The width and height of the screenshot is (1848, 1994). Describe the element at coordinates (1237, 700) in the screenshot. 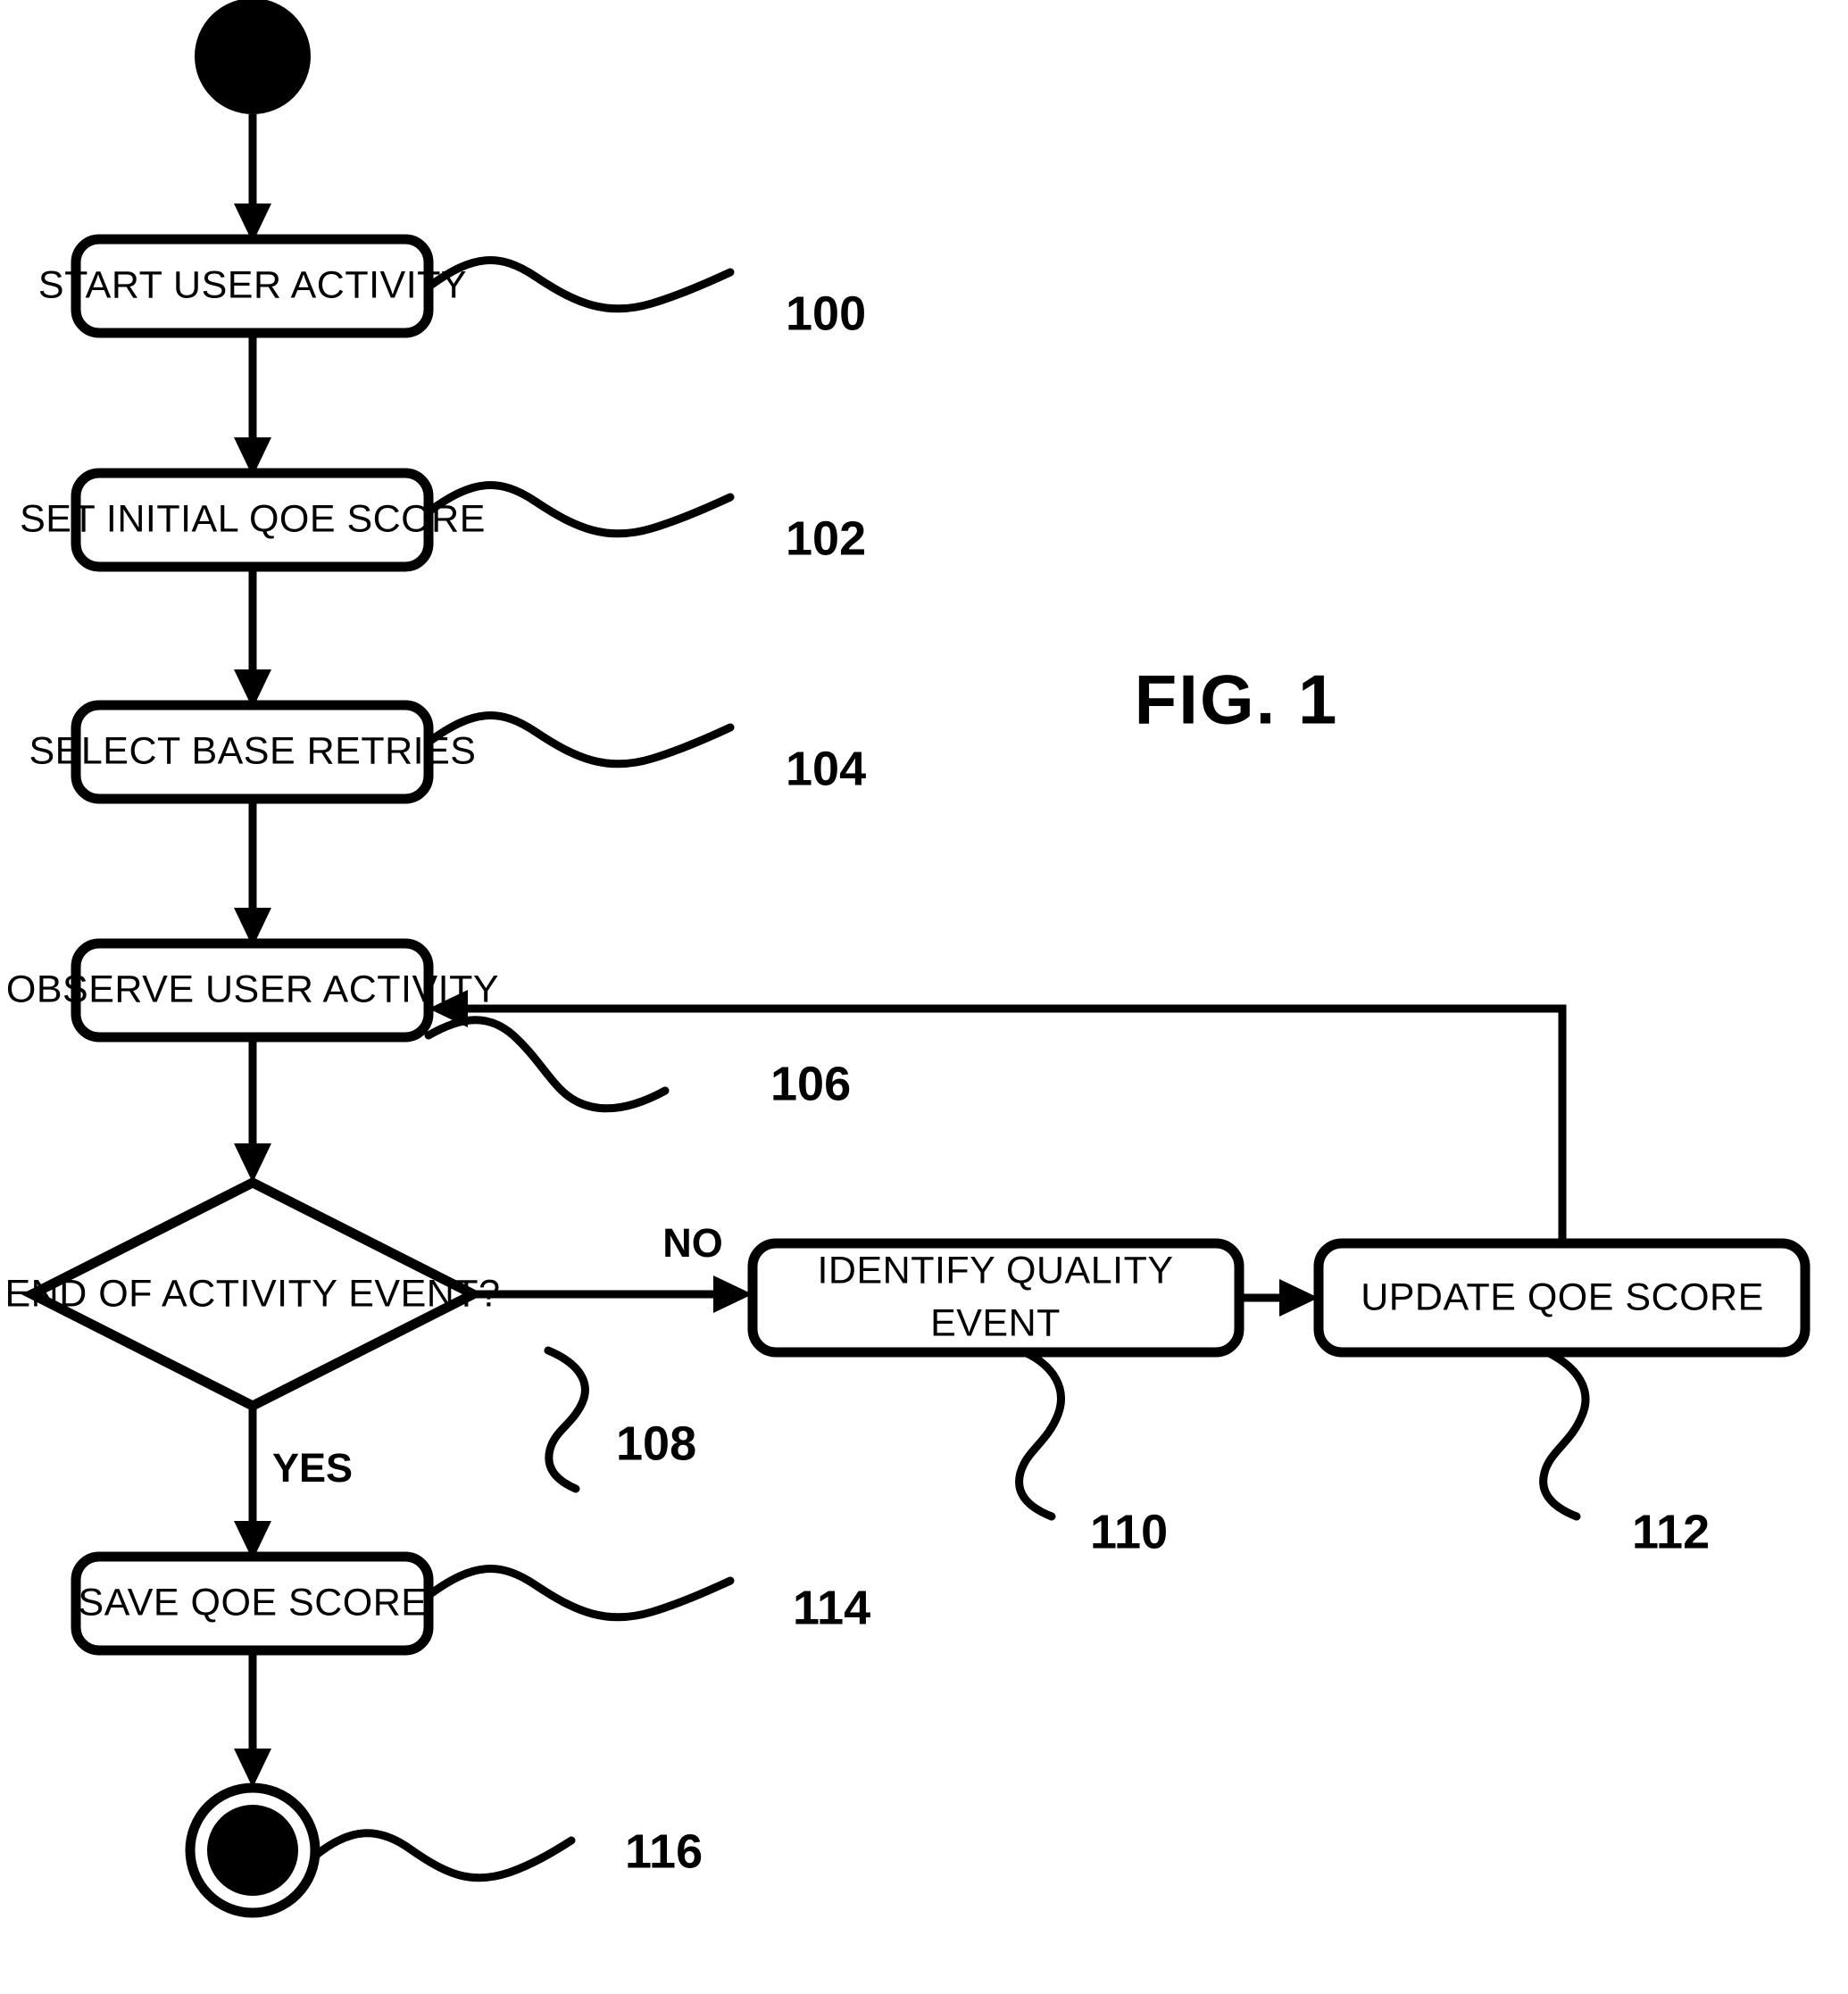

I see `figure-title: FIG. 1` at that location.